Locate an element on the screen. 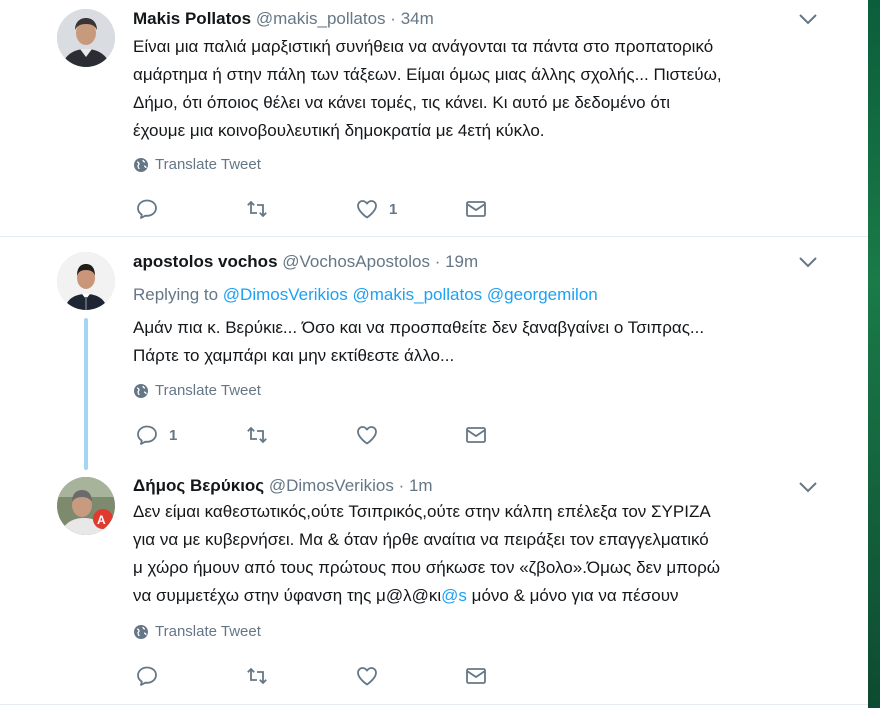  avatar: A is located at coordinates (86, 506).